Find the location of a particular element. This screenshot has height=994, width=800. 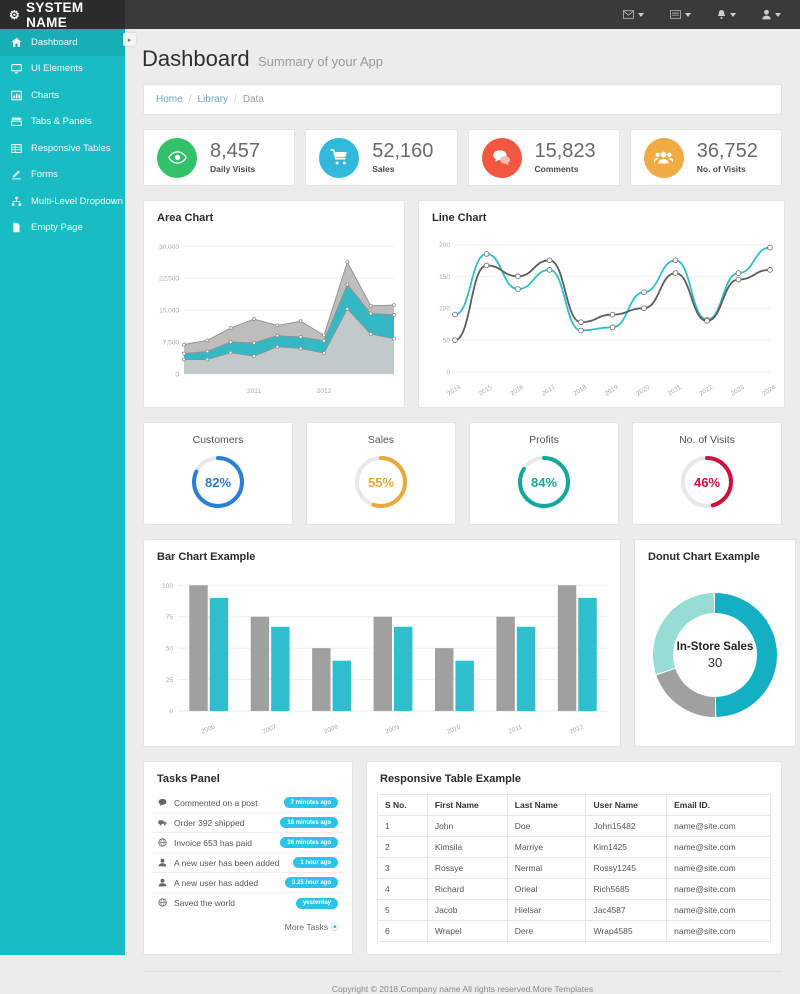

sidebar-item-responsive-tables: Responsive Tables is located at coordinates (62, 148).